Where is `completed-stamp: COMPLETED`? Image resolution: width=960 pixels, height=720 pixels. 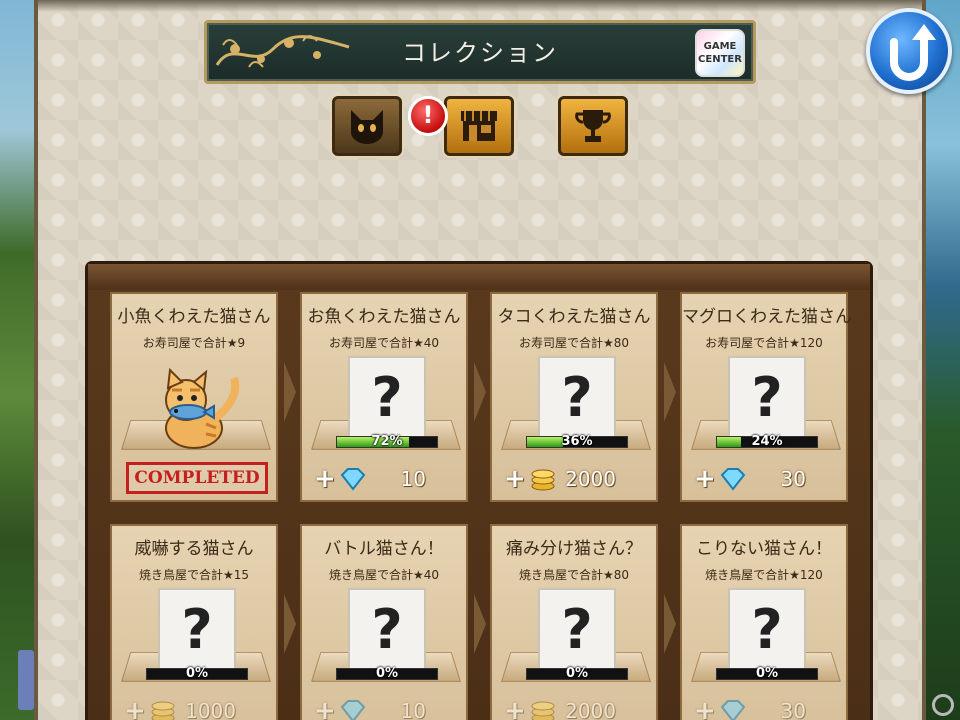 completed-stamp: COMPLETED is located at coordinates (197, 478).